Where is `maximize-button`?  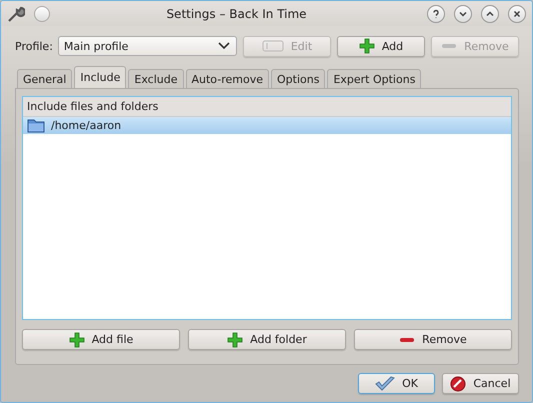 maximize-button is located at coordinates (490, 13).